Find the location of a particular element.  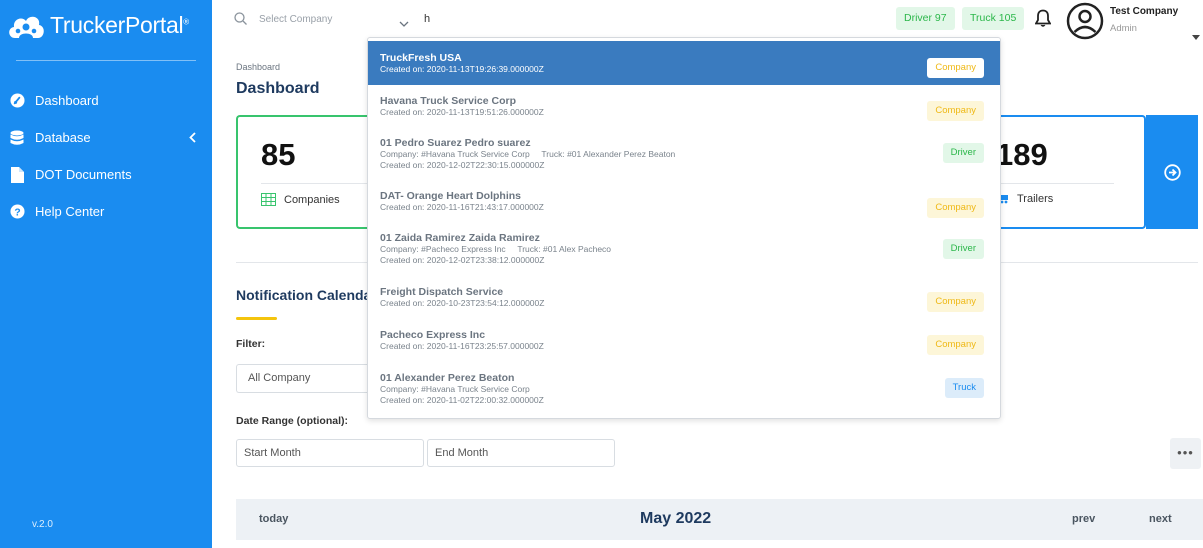

sidebar-item-dashboard: Dashboard is located at coordinates (106, 100).